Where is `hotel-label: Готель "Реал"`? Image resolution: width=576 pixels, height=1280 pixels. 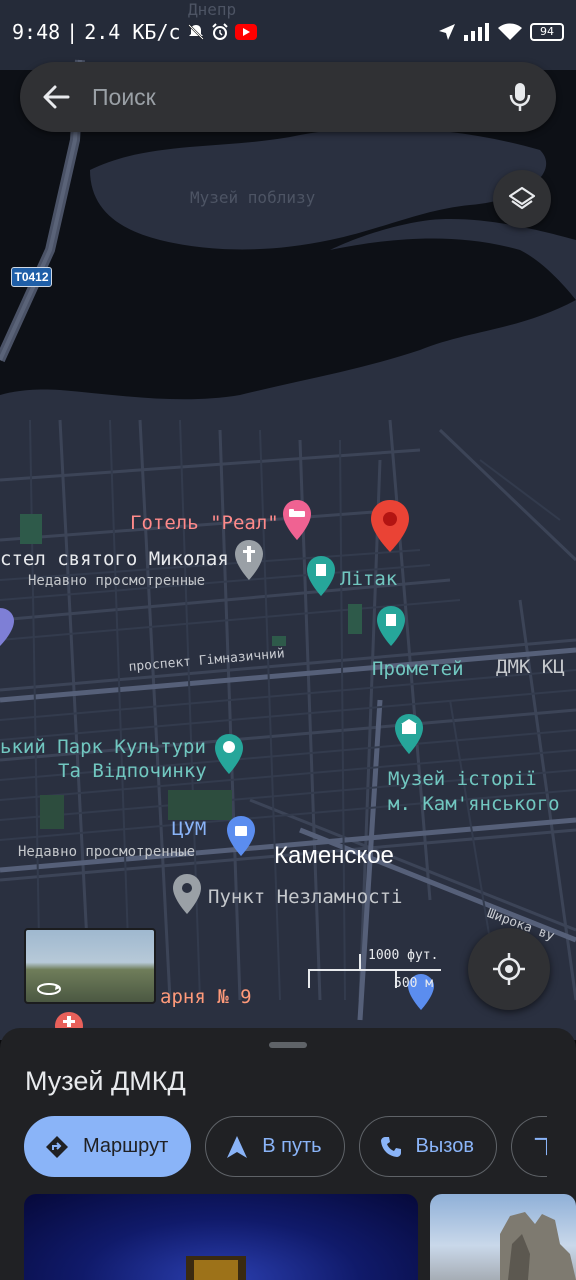 hotel-label: Готель "Реал" is located at coordinates (204, 523).